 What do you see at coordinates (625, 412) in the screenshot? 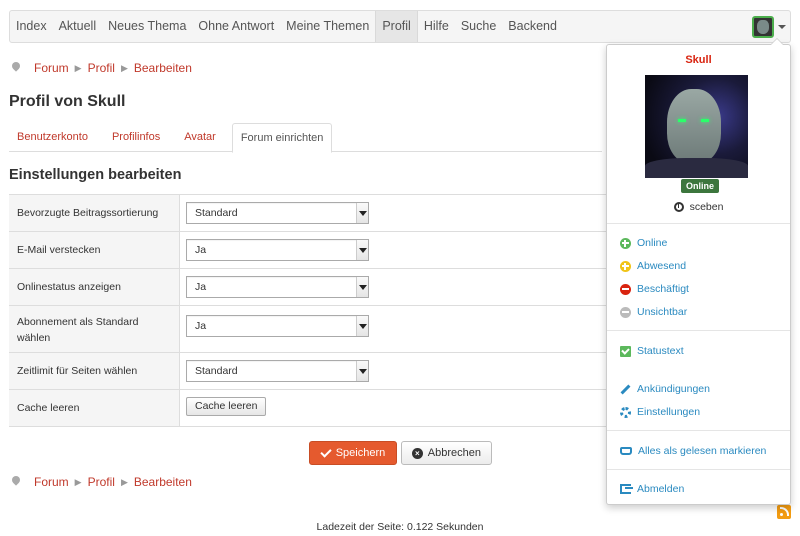
I see `gear-icon` at bounding box center [625, 412].